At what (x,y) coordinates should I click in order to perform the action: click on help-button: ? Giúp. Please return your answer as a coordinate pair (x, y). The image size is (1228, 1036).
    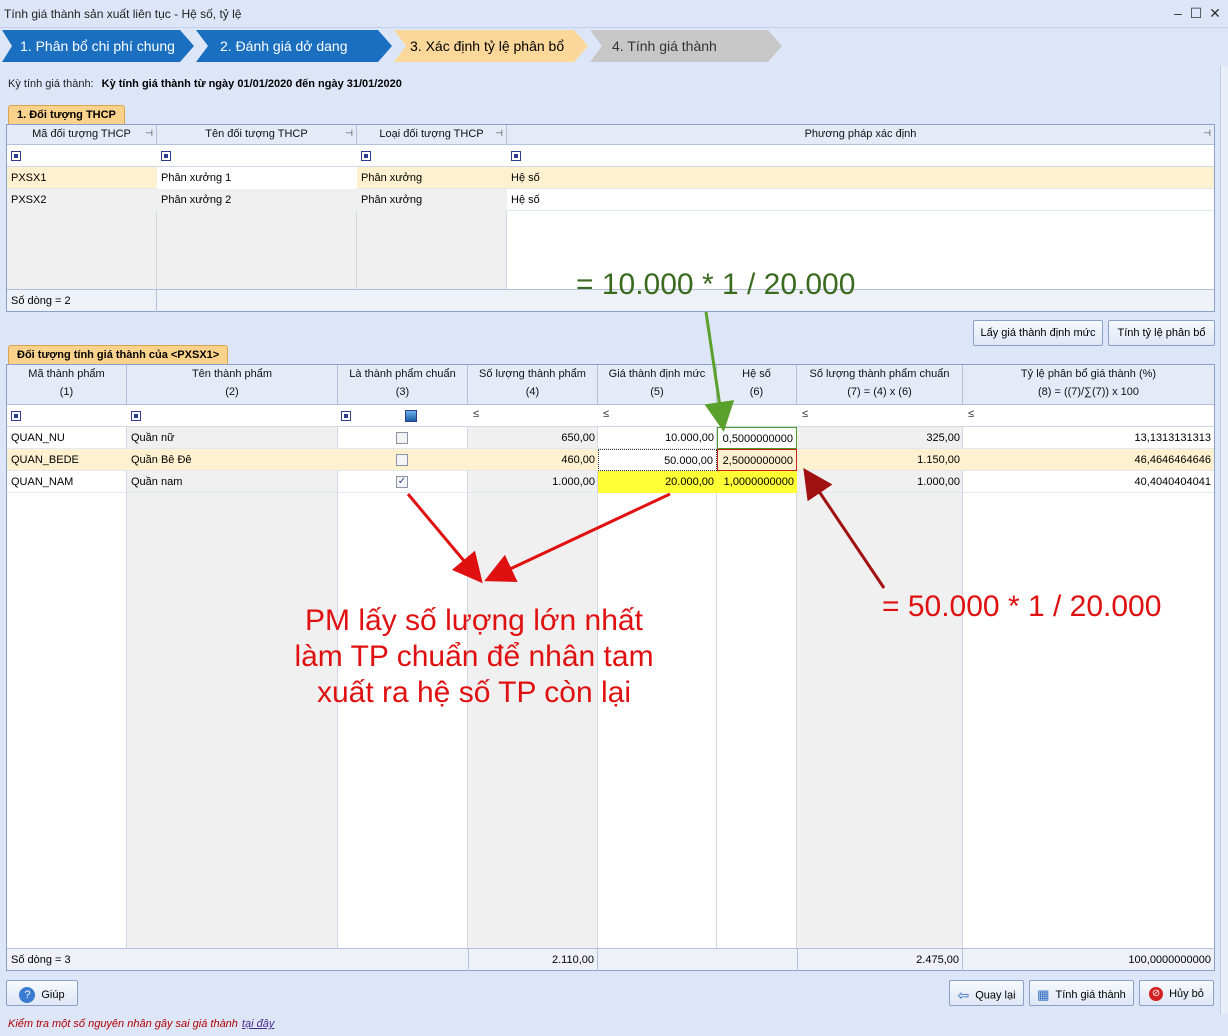
    Looking at the image, I should click on (42, 993).